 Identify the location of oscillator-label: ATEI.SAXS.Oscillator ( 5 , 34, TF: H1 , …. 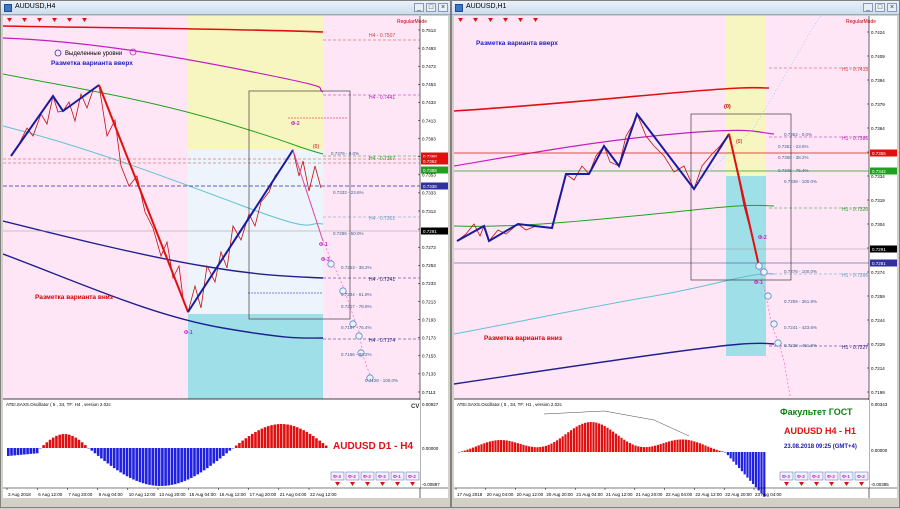
(510, 404).